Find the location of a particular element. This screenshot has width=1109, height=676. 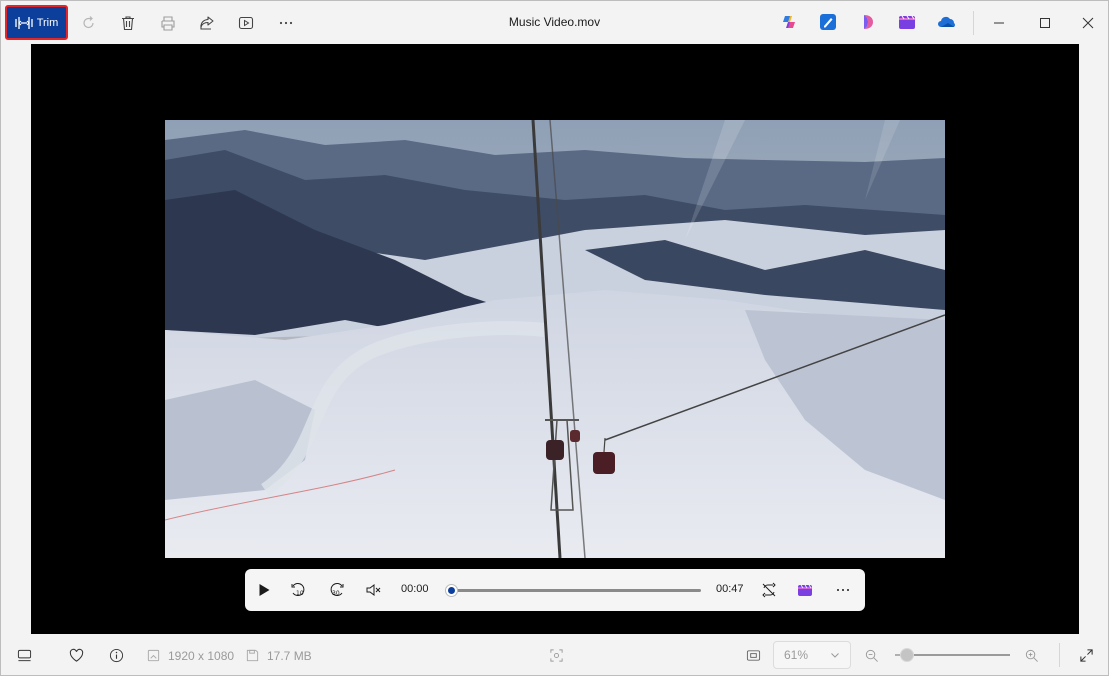

delete-button is located at coordinates (128, 23).